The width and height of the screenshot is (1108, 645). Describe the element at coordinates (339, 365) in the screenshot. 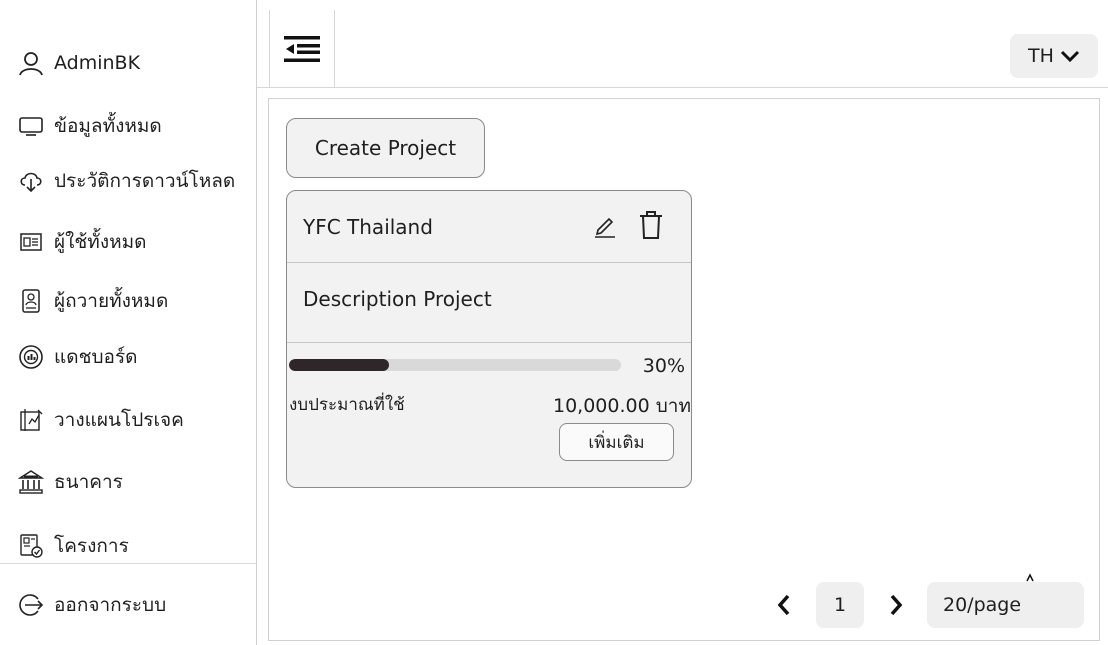

I see `progress-bar-fill` at that location.